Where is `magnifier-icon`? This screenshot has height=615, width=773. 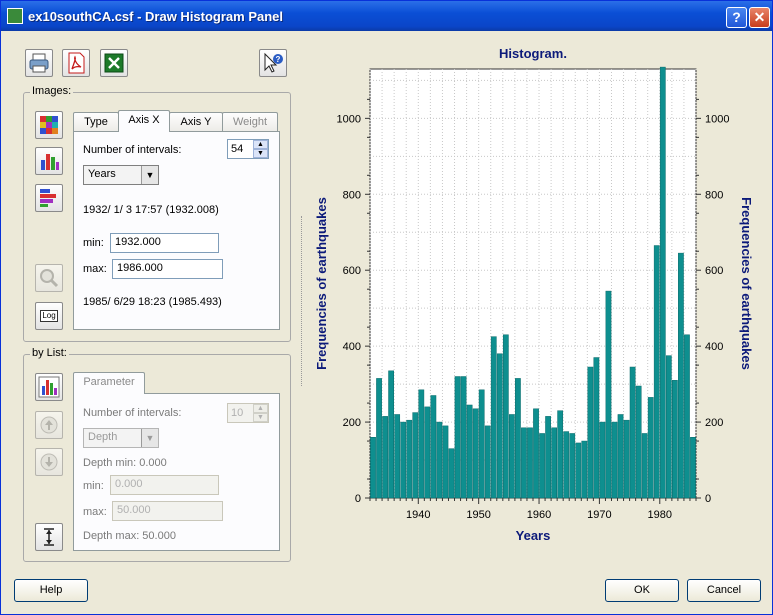 magnifier-icon is located at coordinates (49, 278).